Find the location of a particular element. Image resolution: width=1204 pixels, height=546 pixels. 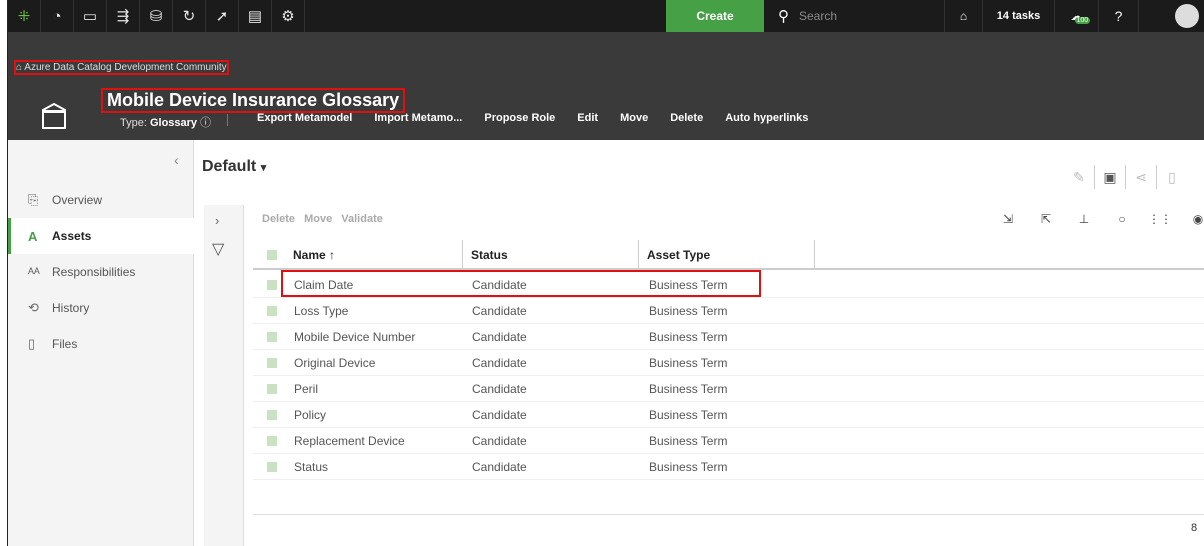

save-icon: ▣ is located at coordinates (1110, 177).